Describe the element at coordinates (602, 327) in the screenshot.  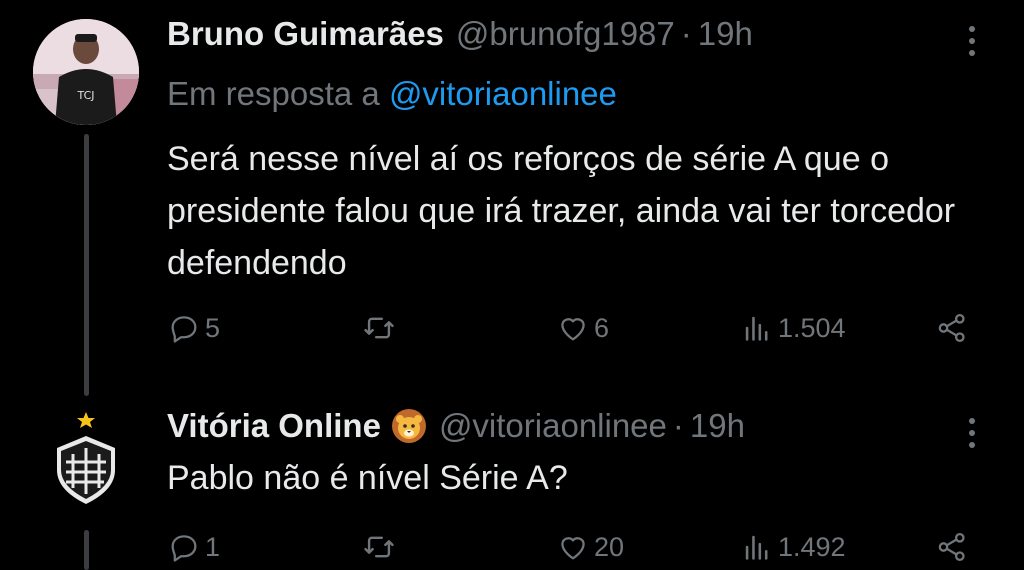
I see `like-count: 6` at that location.